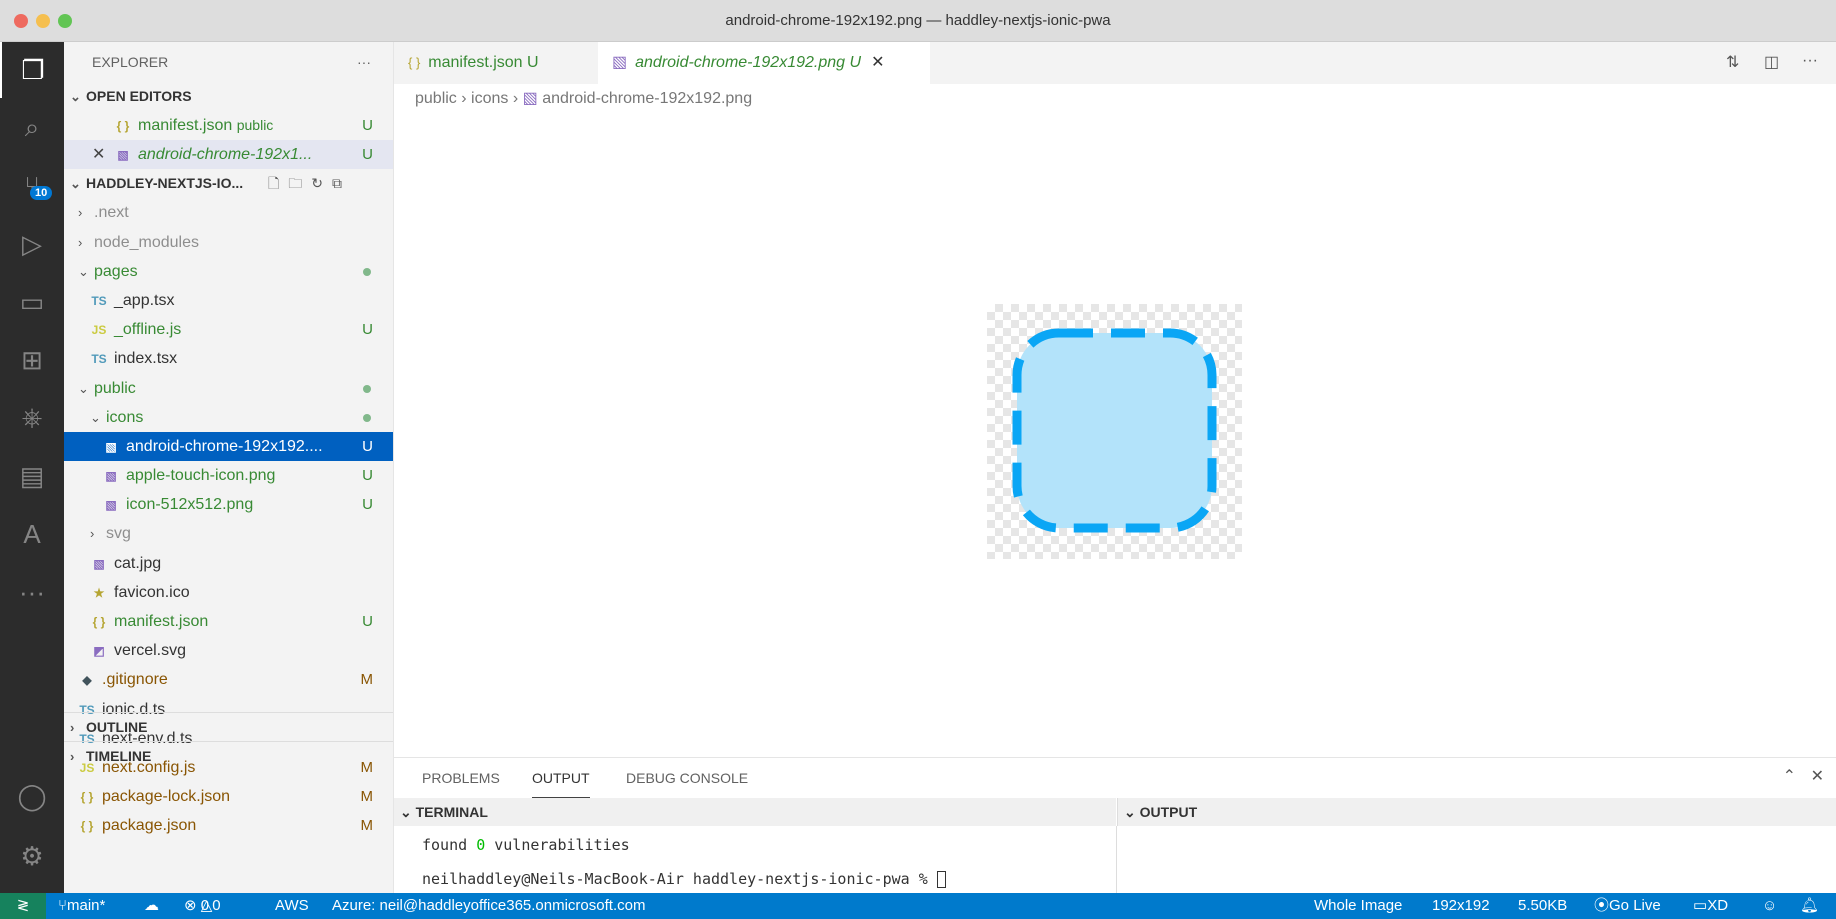 The height and width of the screenshot is (919, 1836). Describe the element at coordinates (43, 21) in the screenshot. I see `minimize-window-button` at that location.